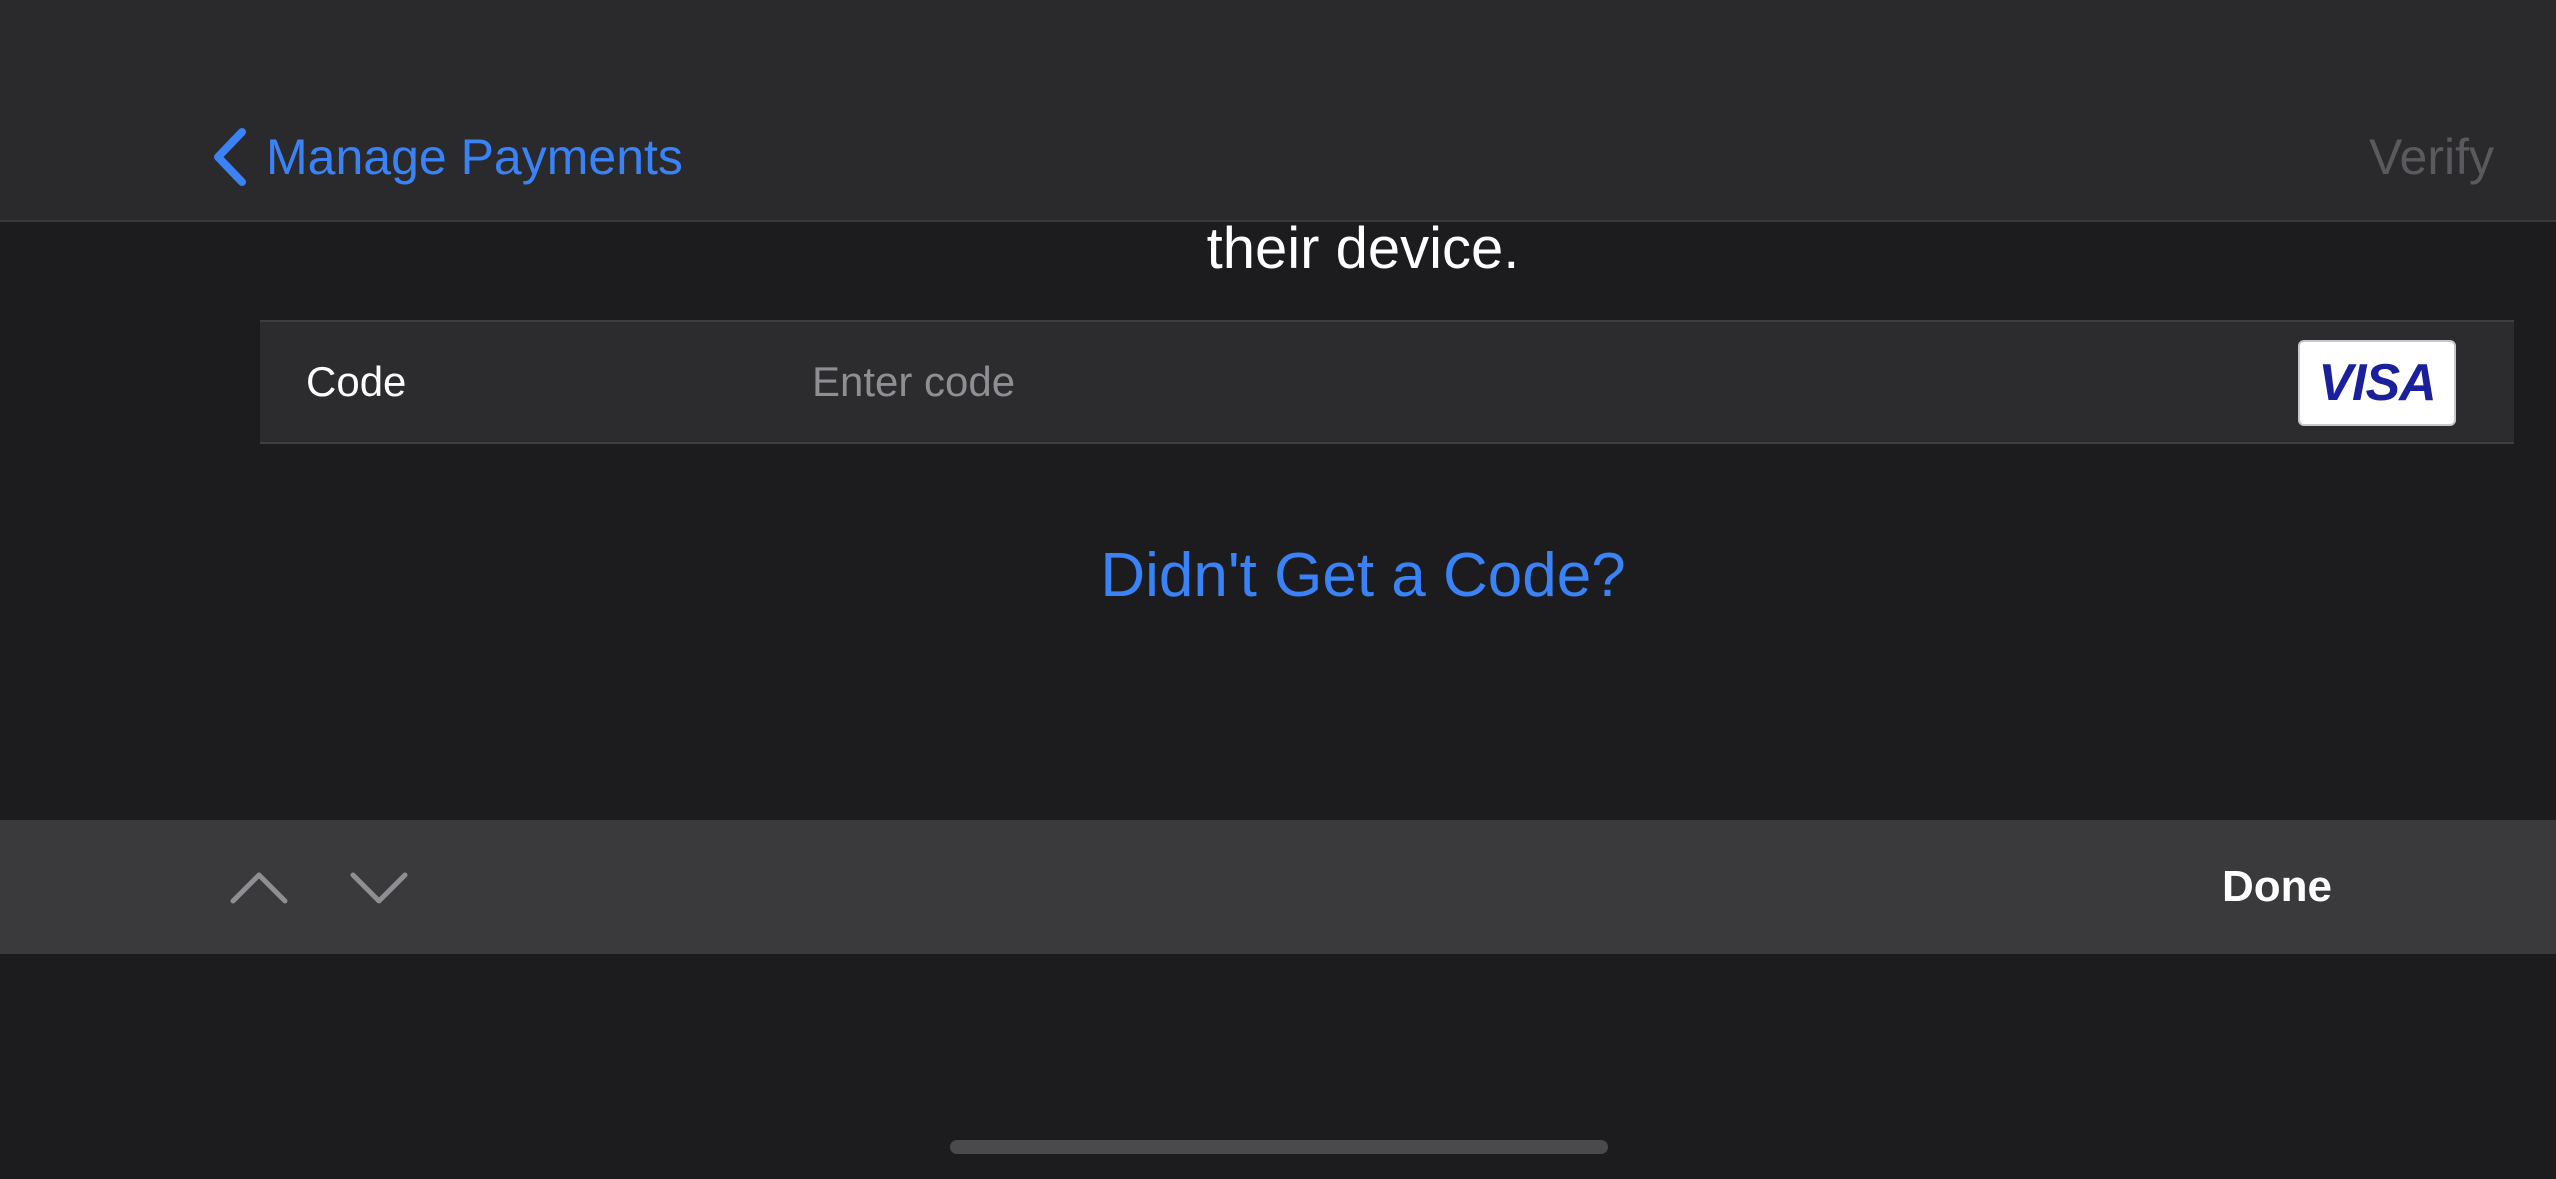  I want to click on code-row: Code VISA, so click(1387, 382).